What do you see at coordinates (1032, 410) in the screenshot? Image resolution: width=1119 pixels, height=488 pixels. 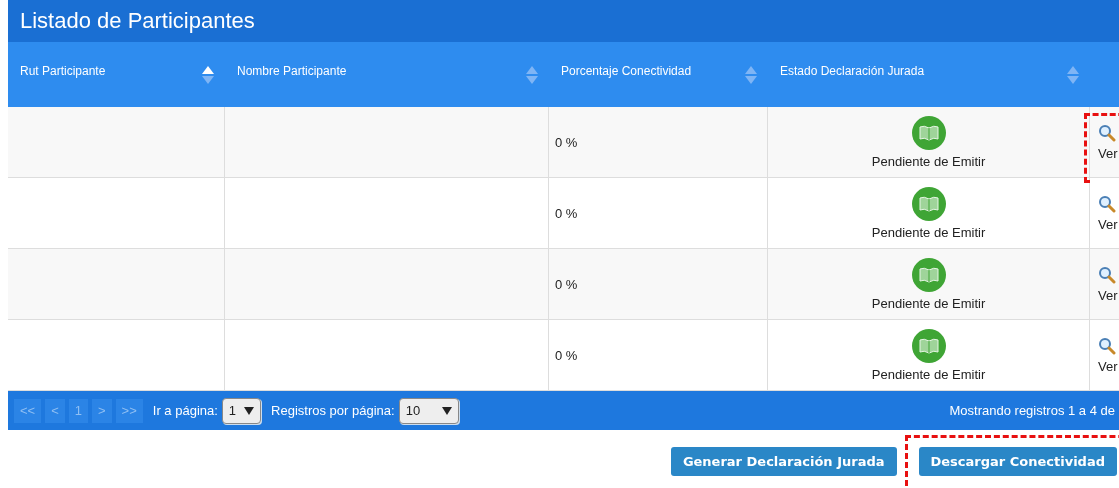 I see `records-summary: Mostrando registros 1 a 4 de` at bounding box center [1032, 410].